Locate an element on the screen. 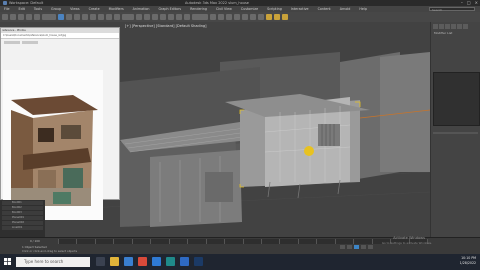 The width and height of the screenshot is (480, 270). rotate-icon is located at coordinates (101, 17).